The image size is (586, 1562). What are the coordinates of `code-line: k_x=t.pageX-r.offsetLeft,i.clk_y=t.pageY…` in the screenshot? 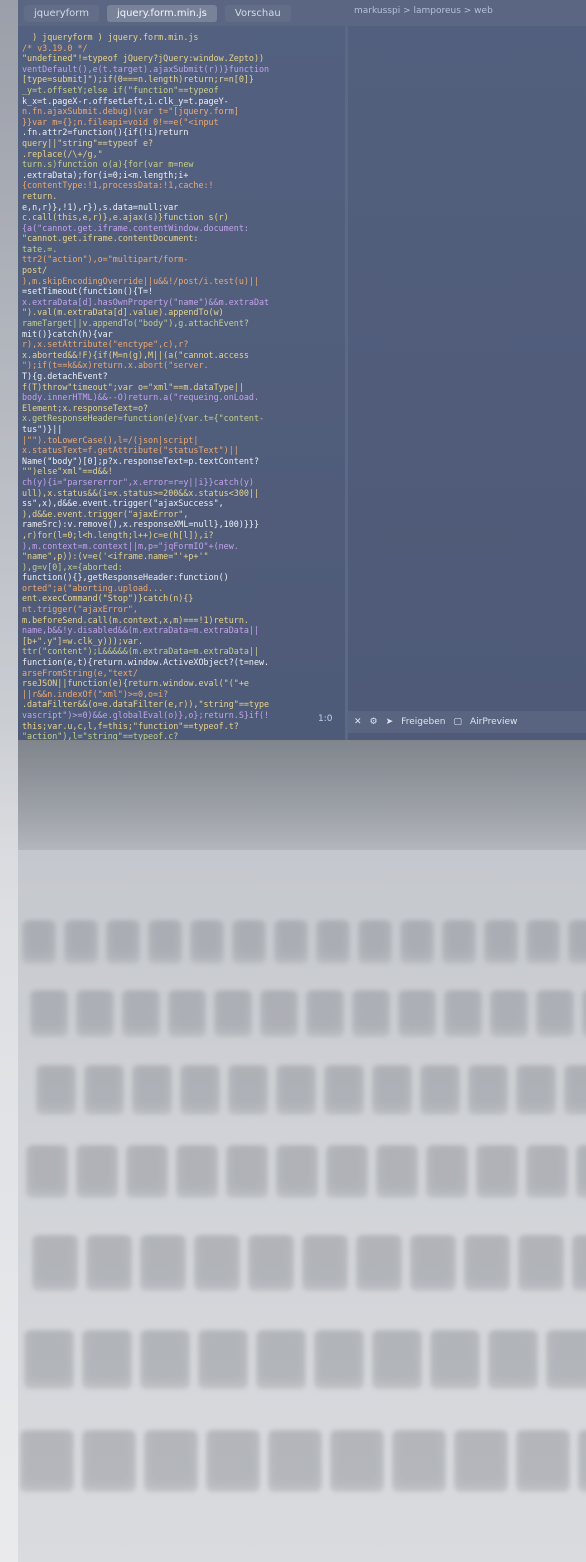 It's located at (125, 100).